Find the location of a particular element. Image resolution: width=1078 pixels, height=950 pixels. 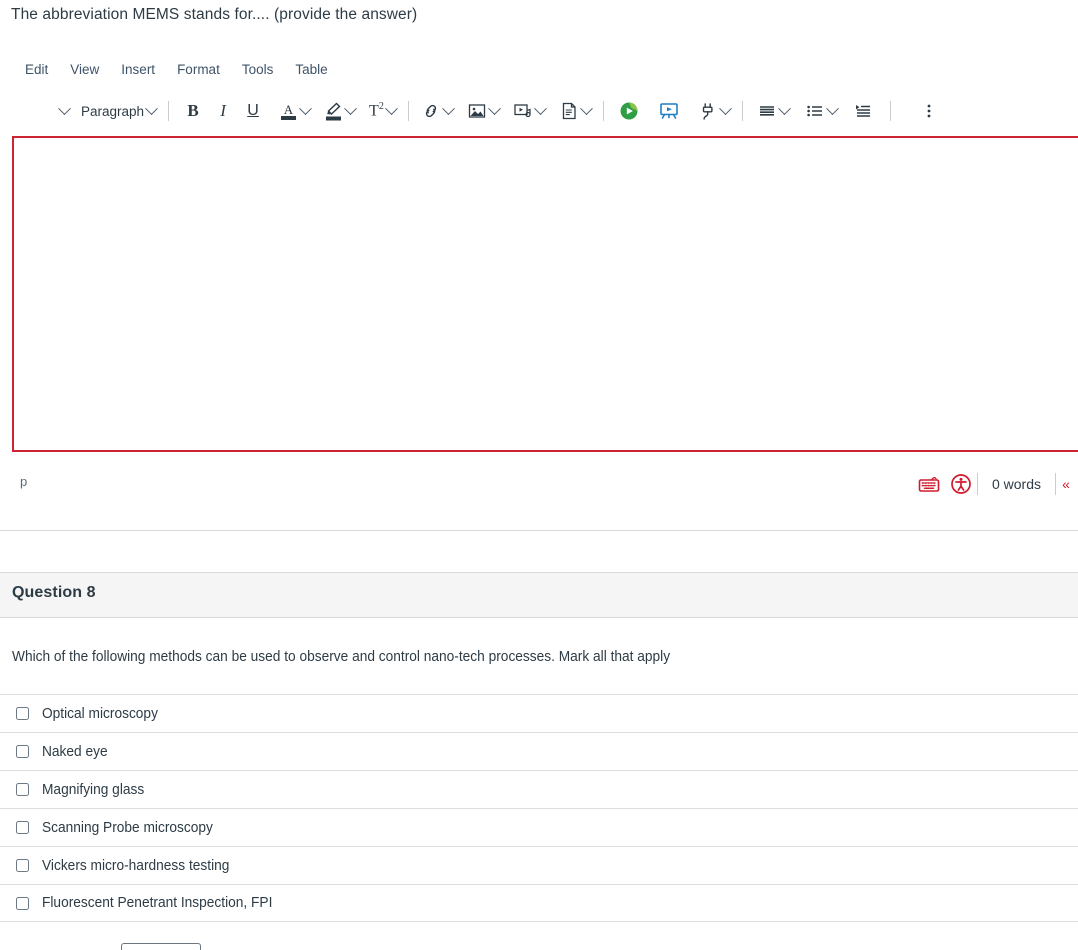

menu-tools: Tools is located at coordinates (258, 69).